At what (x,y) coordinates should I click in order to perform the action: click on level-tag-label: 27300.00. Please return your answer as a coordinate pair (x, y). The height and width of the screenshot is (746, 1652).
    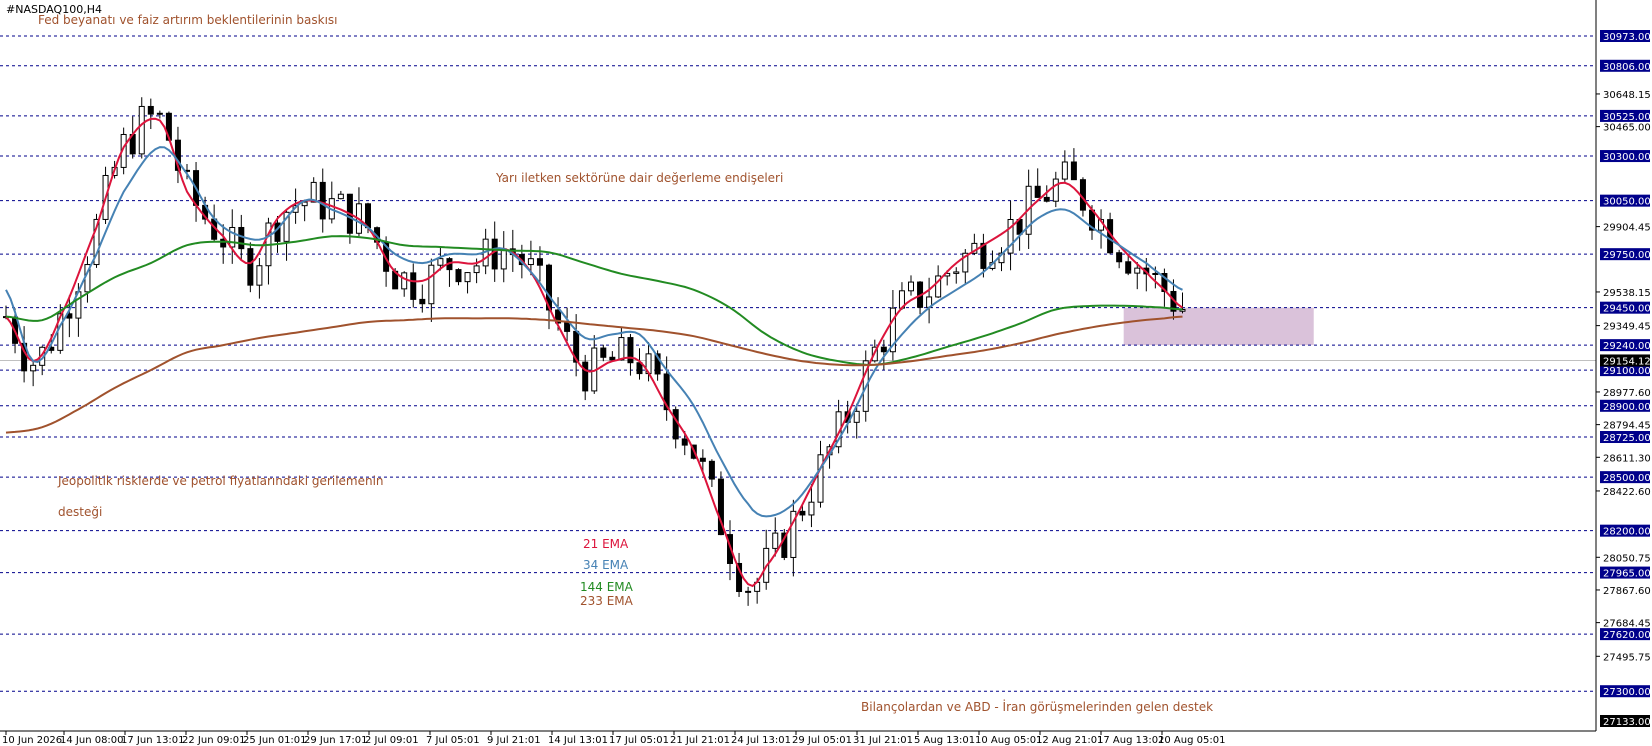
    Looking at the image, I should click on (1627, 692).